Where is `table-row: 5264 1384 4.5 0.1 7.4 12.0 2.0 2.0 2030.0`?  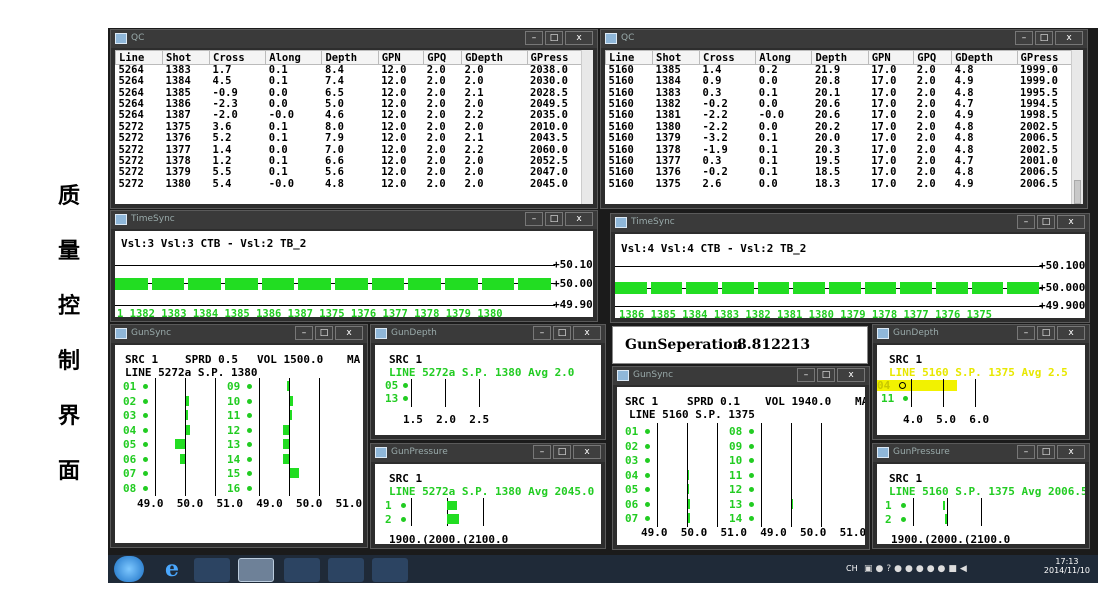
table-row: 5264 1384 4.5 0.1 7.4 12.0 2.0 2.0 2030.0 is located at coordinates (354, 81).